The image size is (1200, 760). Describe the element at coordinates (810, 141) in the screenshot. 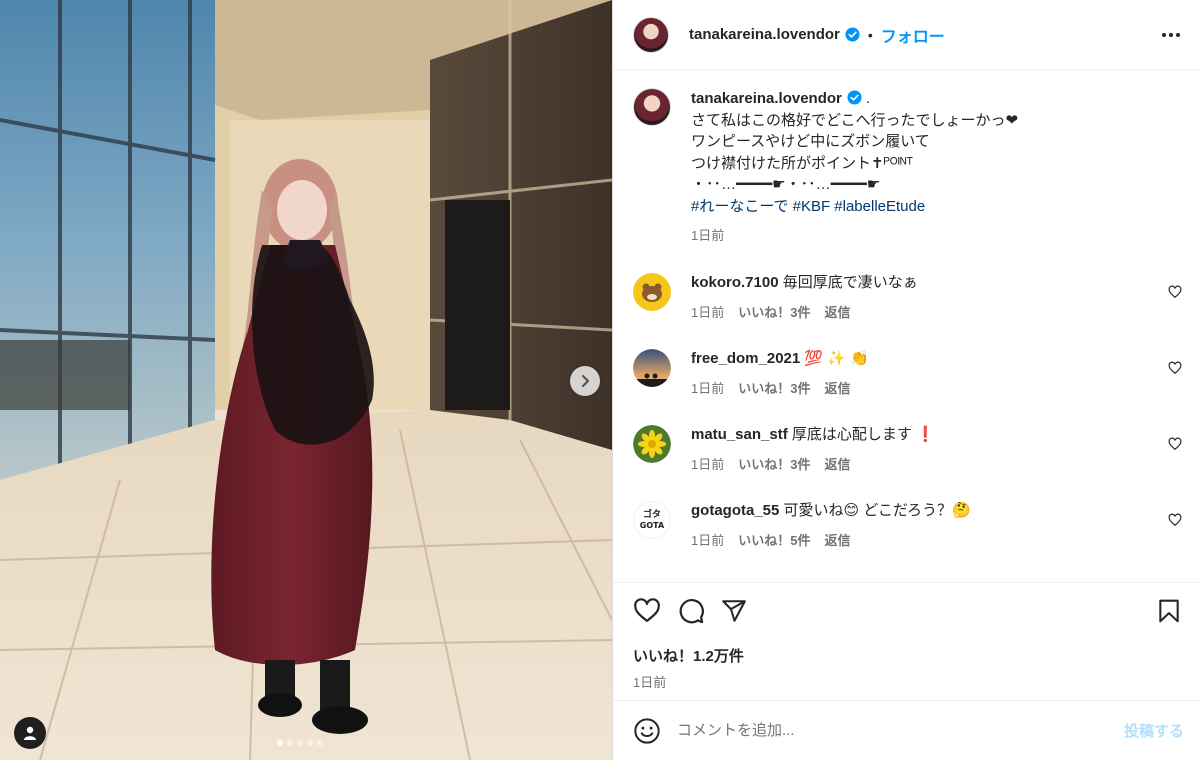

I see `caption-line: ワンピースやけど中にズボン履いて` at that location.